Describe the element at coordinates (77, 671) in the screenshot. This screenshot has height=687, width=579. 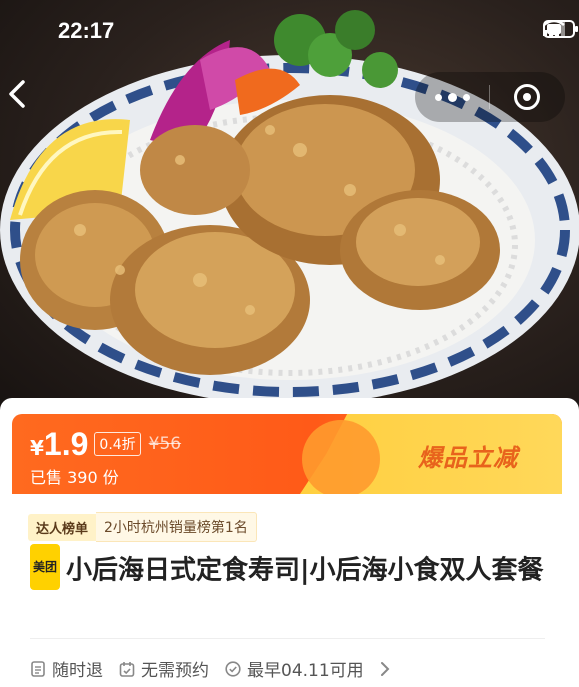
I see `service-label: 随时退` at that location.